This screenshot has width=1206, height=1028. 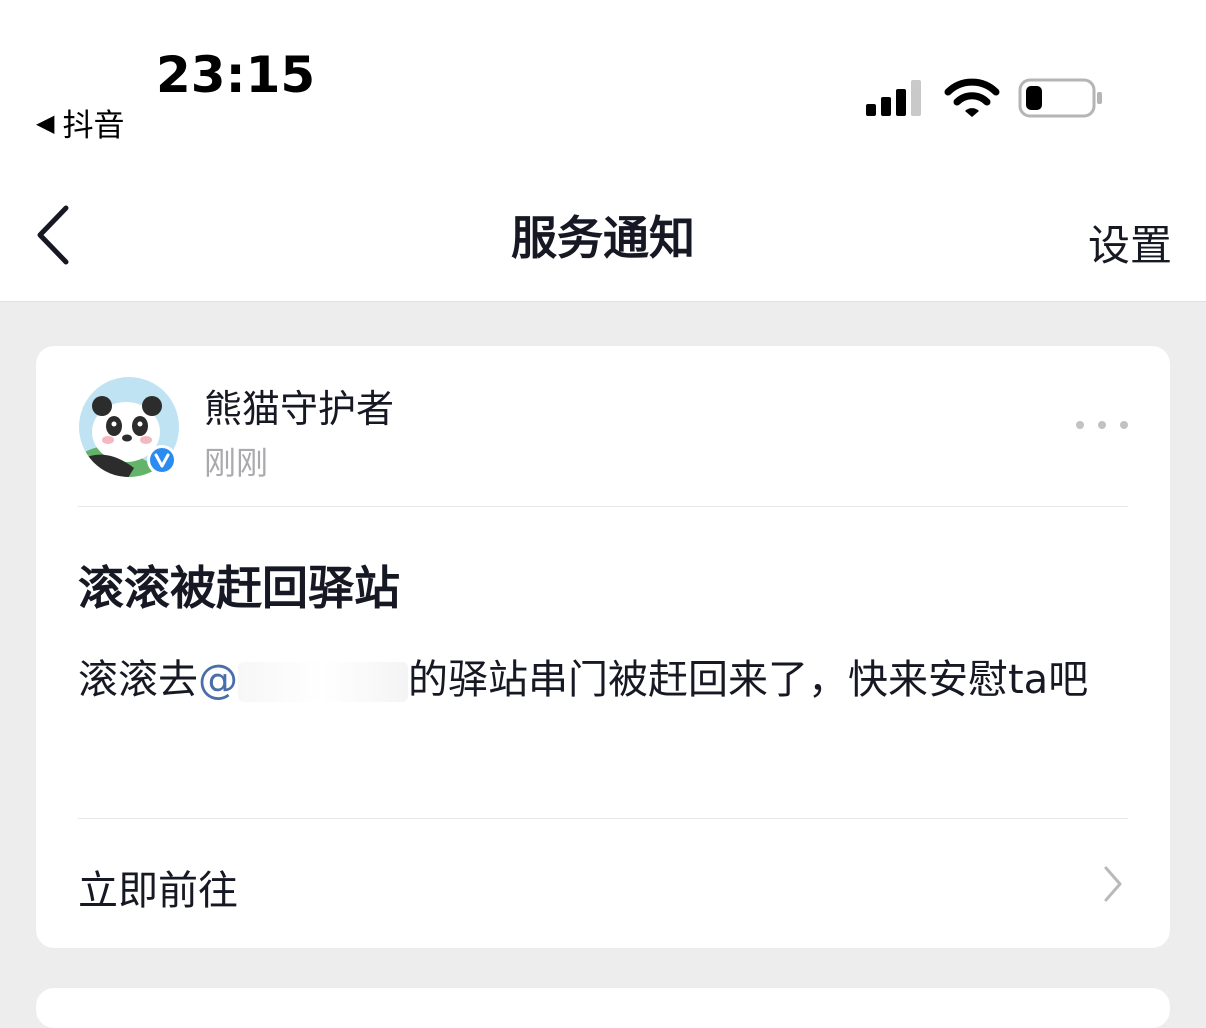 I want to click on mention-link: @, so click(x=303, y=680).